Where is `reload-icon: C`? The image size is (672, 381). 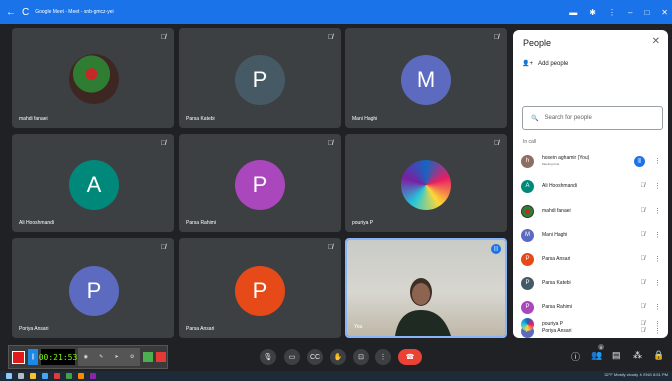
reload-icon: C is located at coordinates (25, 12).